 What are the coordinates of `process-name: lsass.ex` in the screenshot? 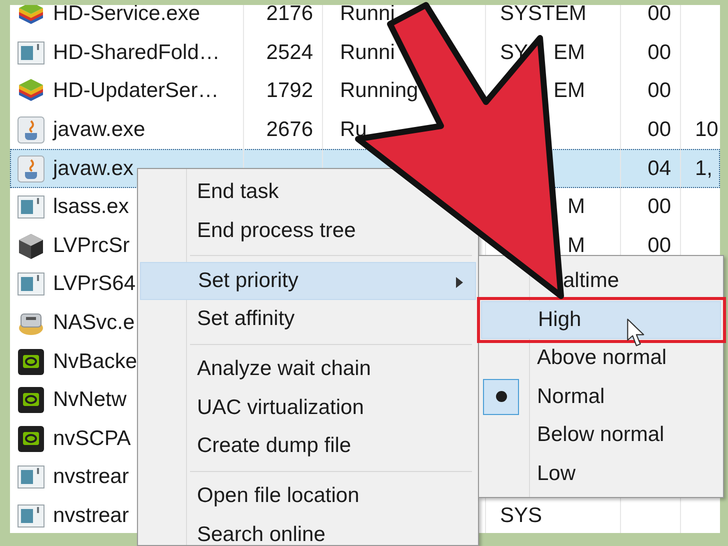 It's located at (91, 207).